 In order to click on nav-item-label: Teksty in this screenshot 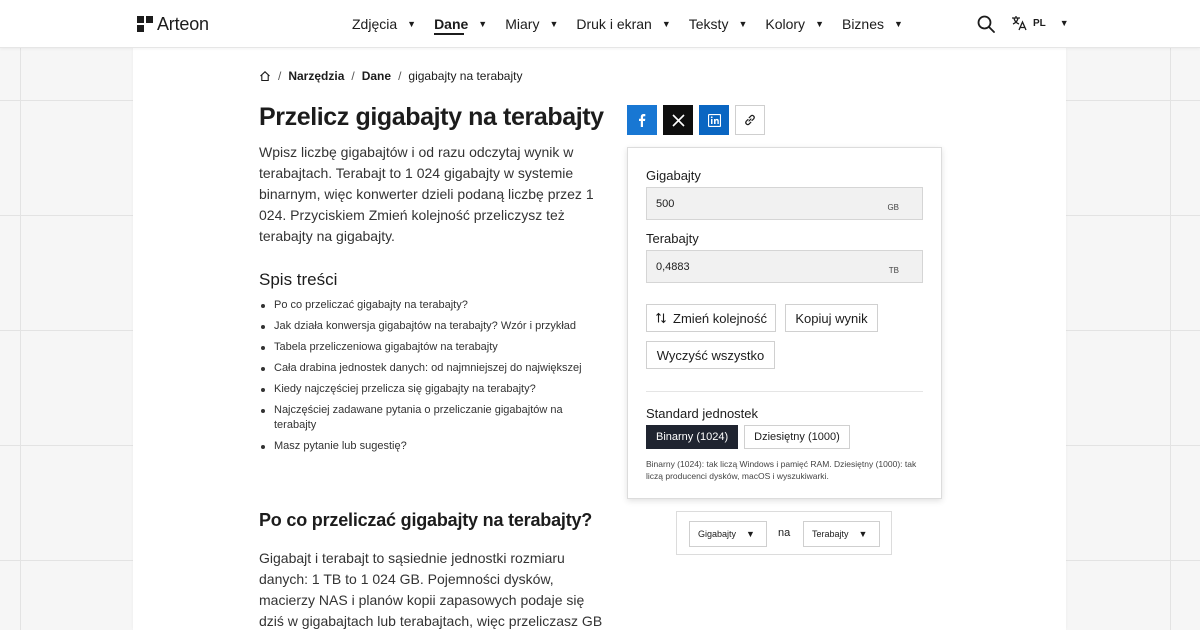, I will do `click(708, 24)`.